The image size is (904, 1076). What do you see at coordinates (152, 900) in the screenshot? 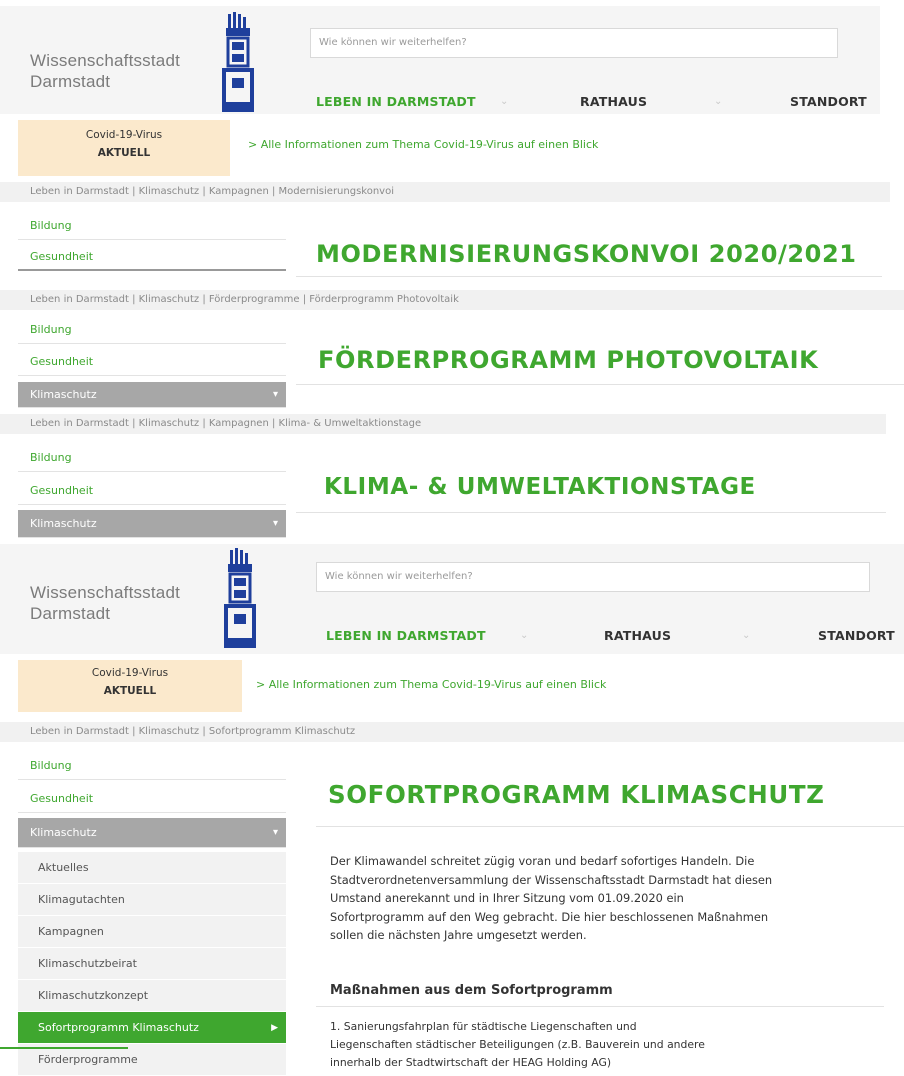
I see `sidebar-subitem-klimagutachten: Klimagutachten` at bounding box center [152, 900].